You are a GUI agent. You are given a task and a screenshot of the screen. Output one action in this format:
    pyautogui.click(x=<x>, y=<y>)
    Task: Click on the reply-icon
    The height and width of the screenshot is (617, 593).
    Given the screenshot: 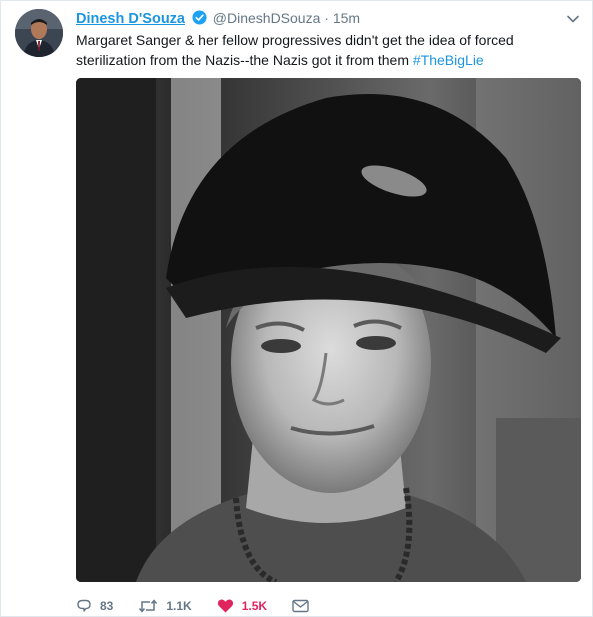 What is the action you would take?
    pyautogui.click(x=84, y=605)
    